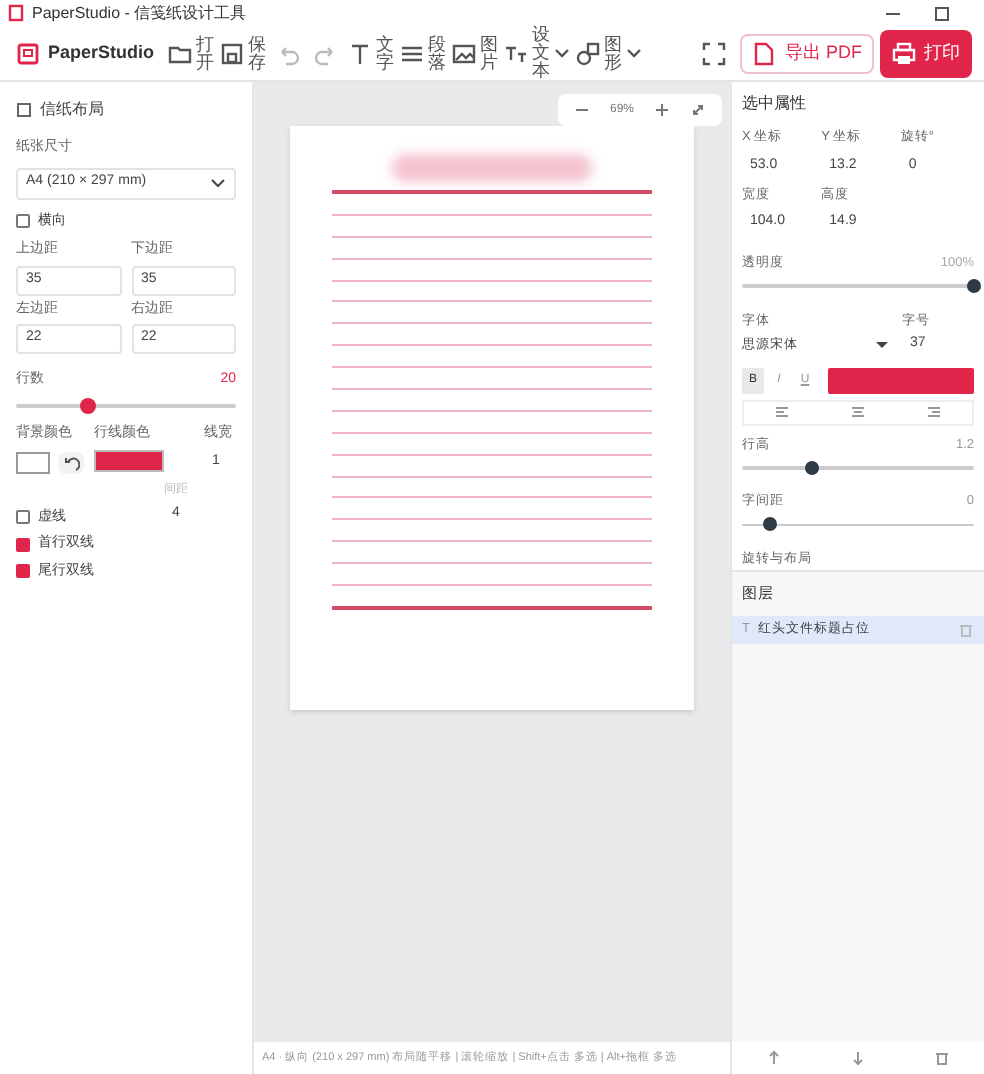  I want to click on arrow-down-icon, so click(858, 1058).